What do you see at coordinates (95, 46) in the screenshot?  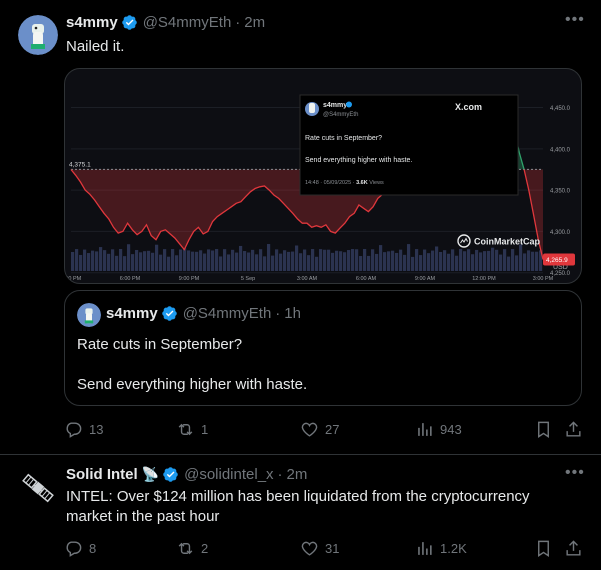 I see `tweet-text: Nailed it.` at bounding box center [95, 46].